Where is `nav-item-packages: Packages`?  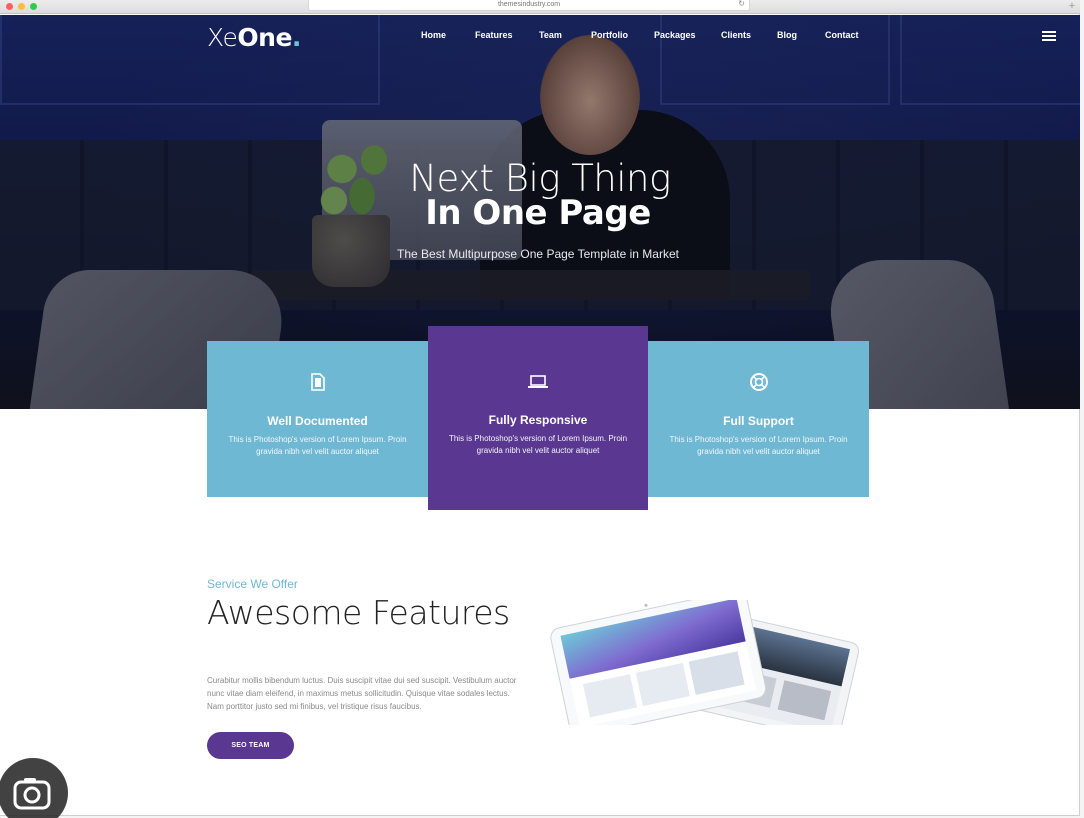 nav-item-packages: Packages is located at coordinates (687, 37).